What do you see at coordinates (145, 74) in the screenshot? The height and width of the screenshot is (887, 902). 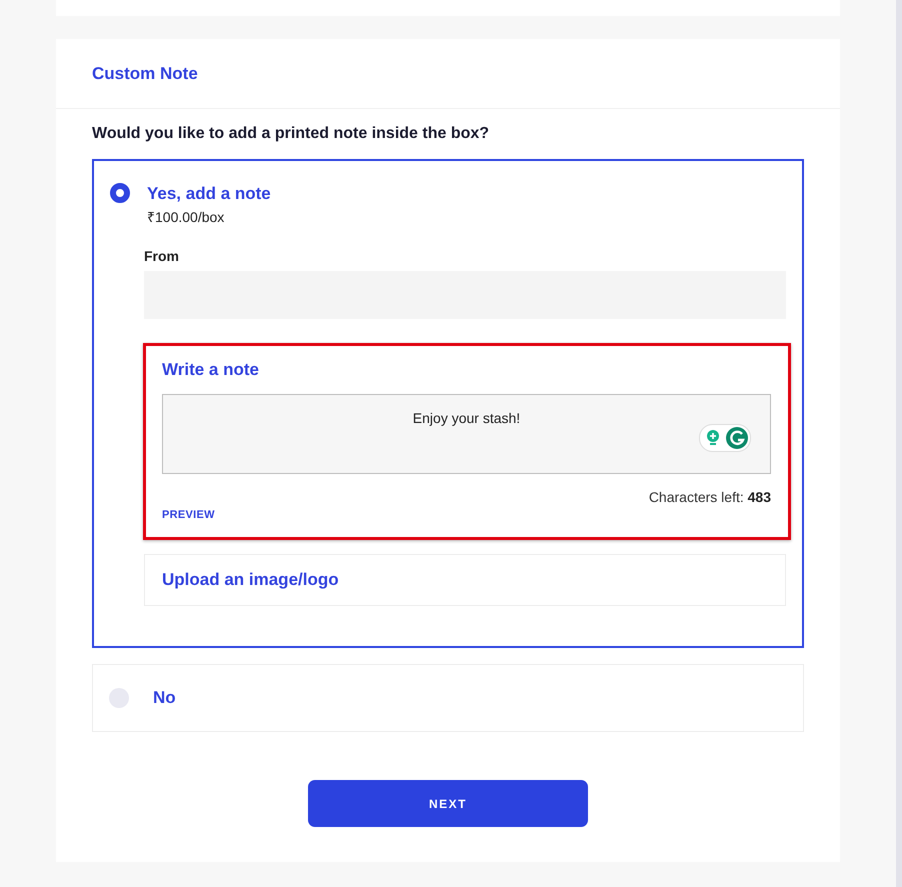 I see `section-title: Custom Note` at bounding box center [145, 74].